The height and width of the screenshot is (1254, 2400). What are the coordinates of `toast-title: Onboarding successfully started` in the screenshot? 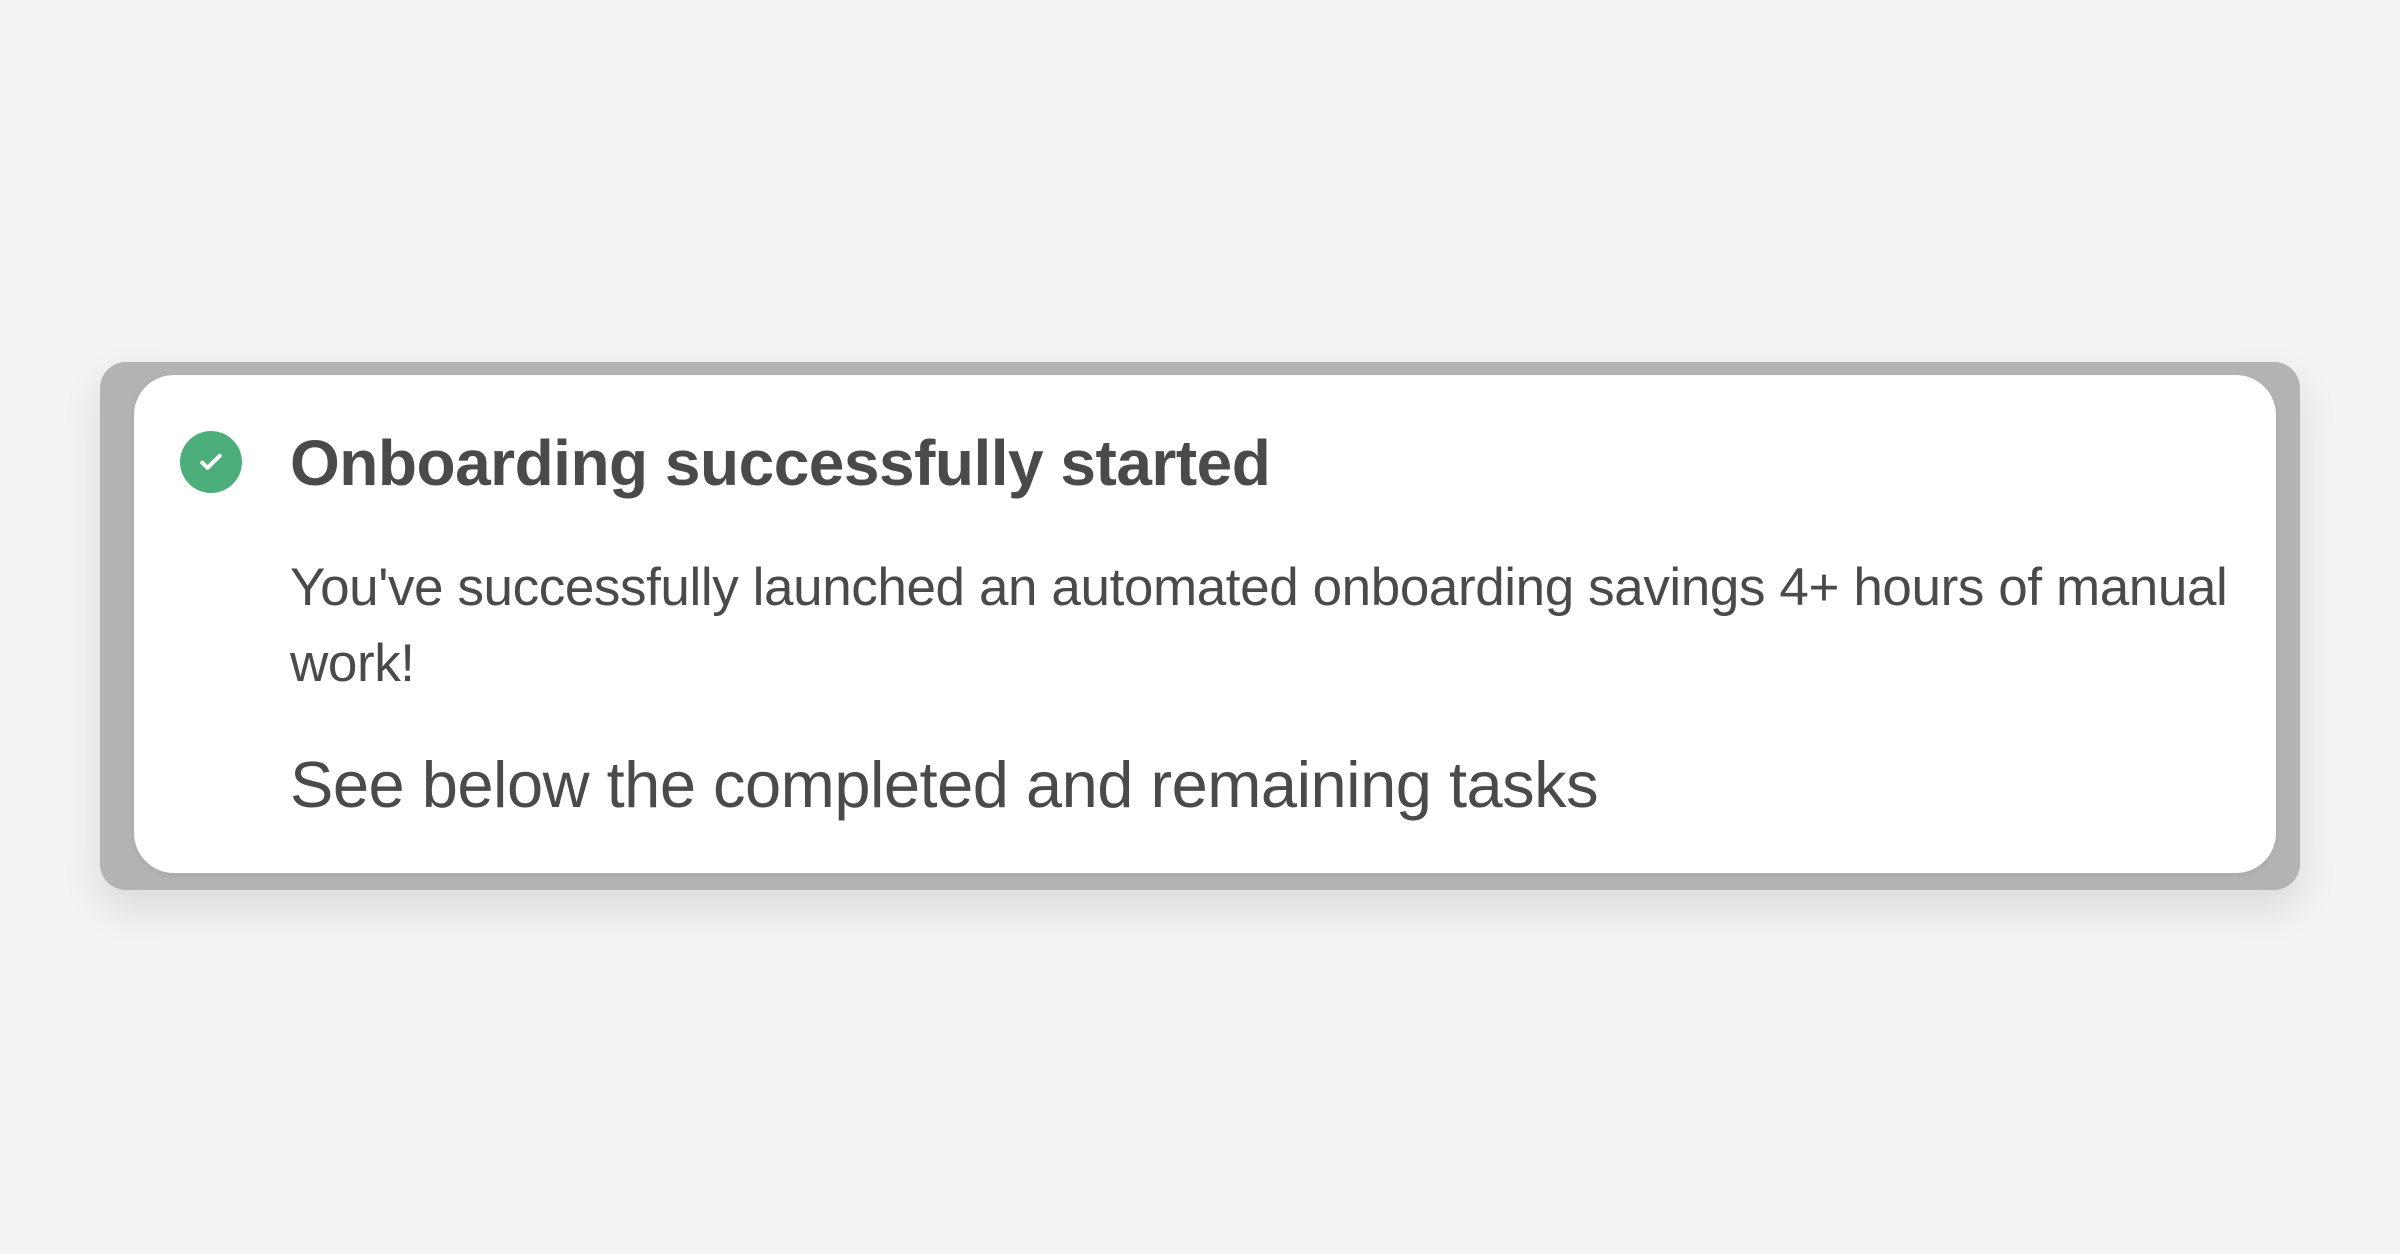 It's located at (780, 463).